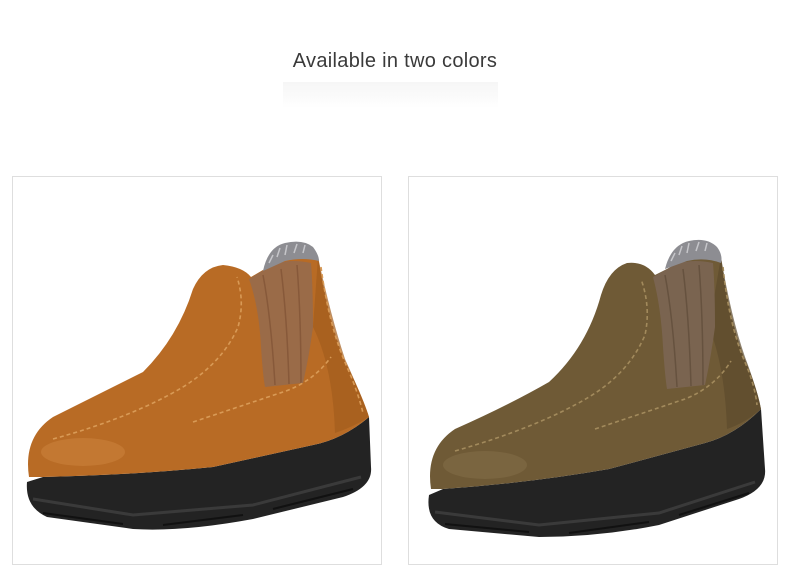 Image resolution: width=790 pixels, height=583 pixels. I want to click on headline-shadow, so click(390, 95).